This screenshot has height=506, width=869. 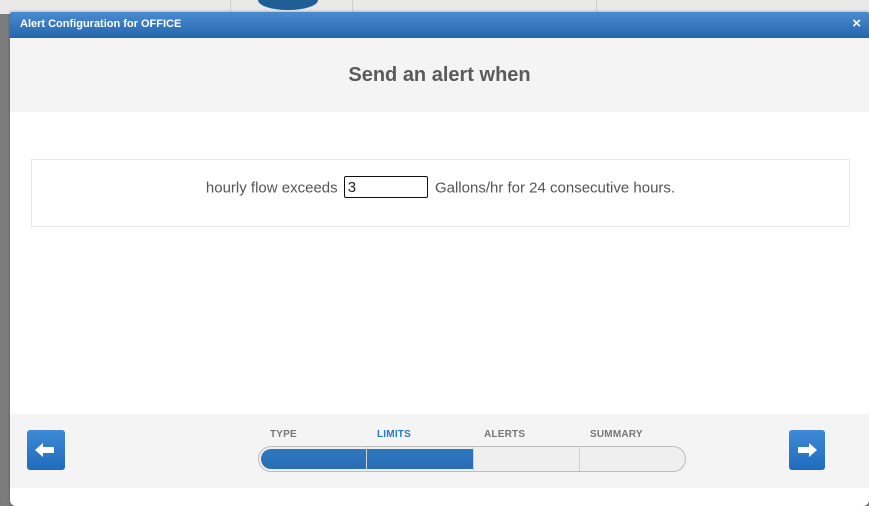 I want to click on page-title: Send an alert when, so click(x=439, y=75).